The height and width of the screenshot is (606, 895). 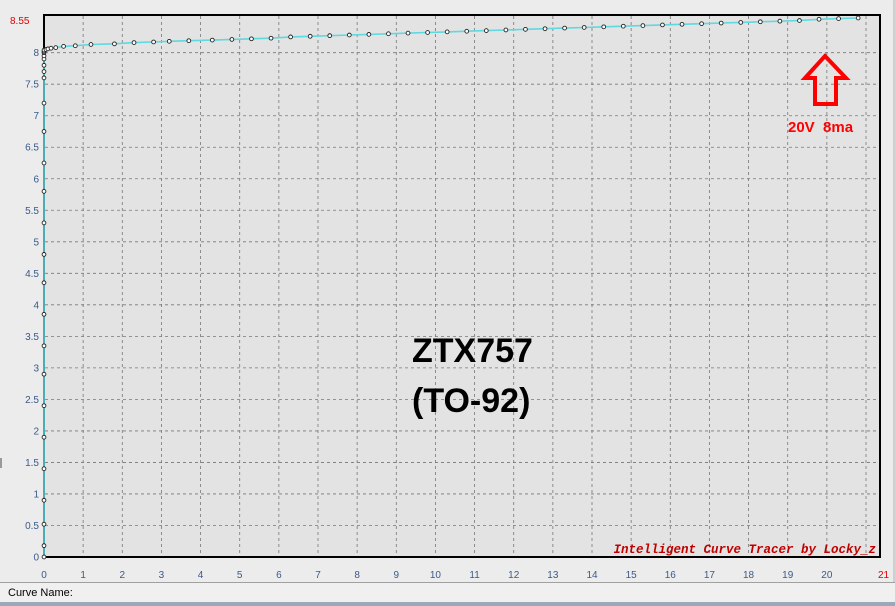 I want to click on y-tick-label: 7.5, so click(x=32, y=85).